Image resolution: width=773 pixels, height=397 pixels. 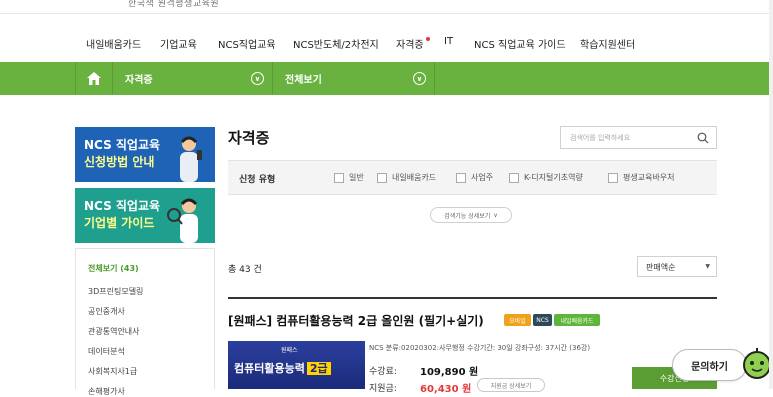 I want to click on banner-ncs-company-guide: NCS 직업교육 기업별 가이드, so click(x=145, y=215).